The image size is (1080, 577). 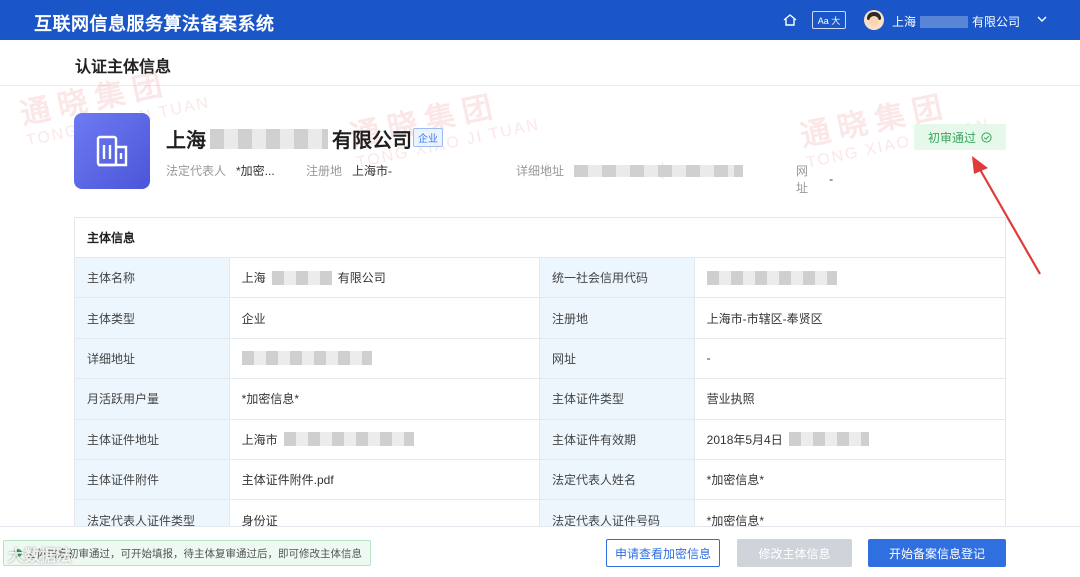 I want to click on entity-name: 上海 有限公司, so click(x=289, y=140).